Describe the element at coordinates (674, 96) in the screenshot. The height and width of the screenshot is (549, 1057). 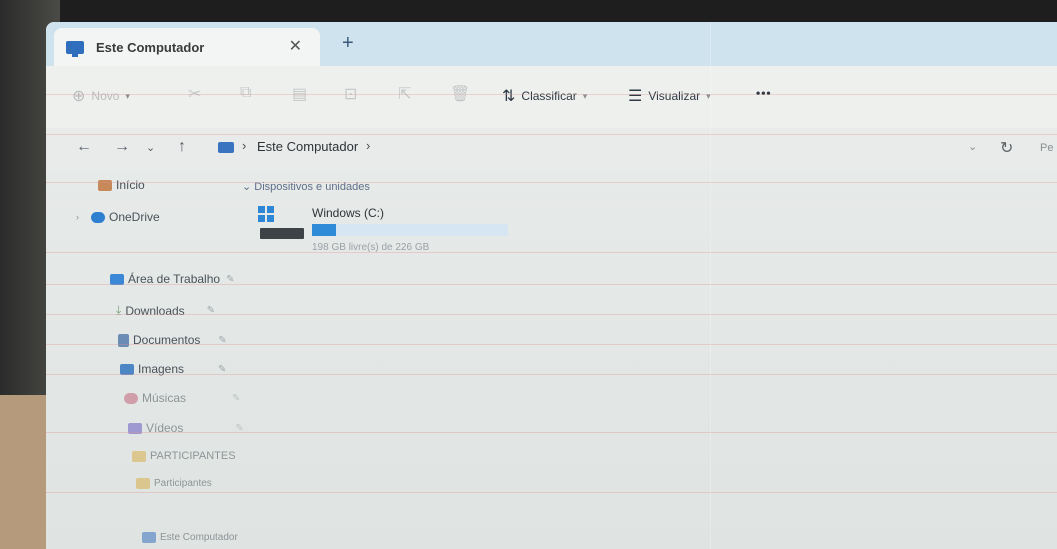
I see `view-label: Visualizar` at that location.